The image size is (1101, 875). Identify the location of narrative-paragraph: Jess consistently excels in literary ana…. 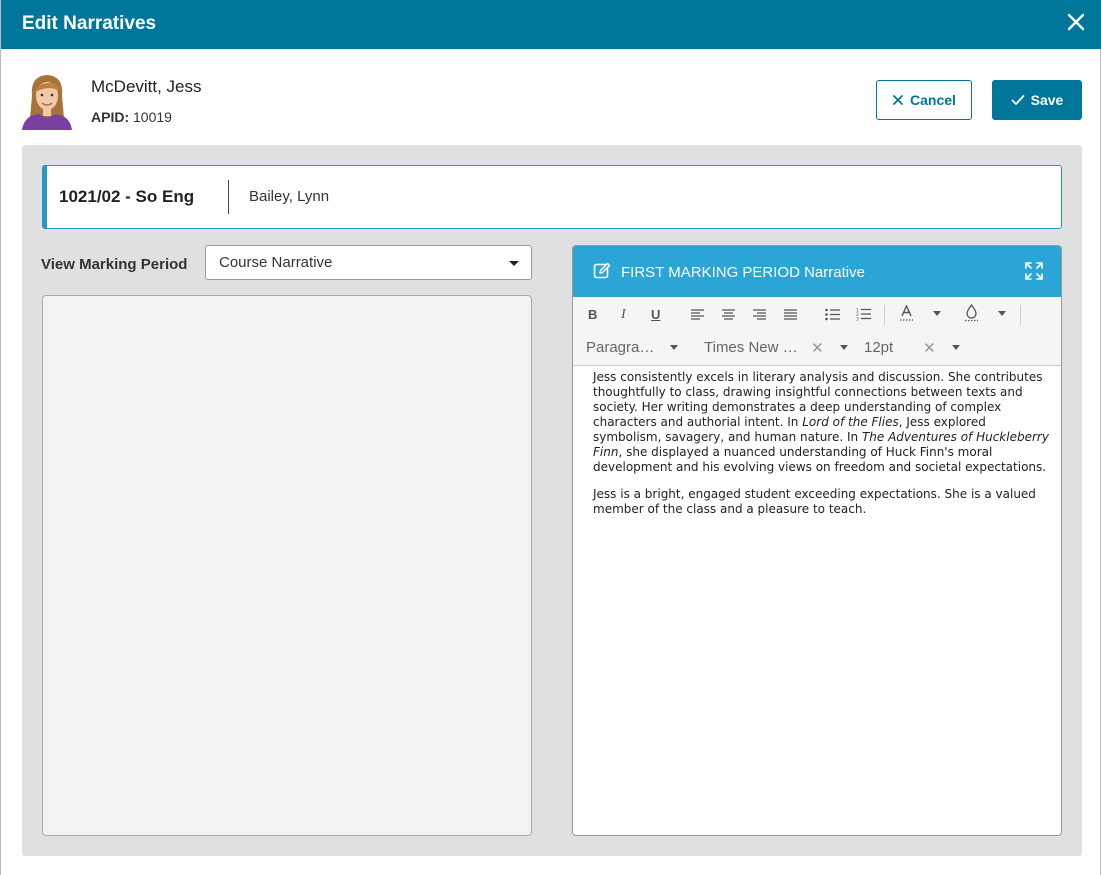
(821, 422).